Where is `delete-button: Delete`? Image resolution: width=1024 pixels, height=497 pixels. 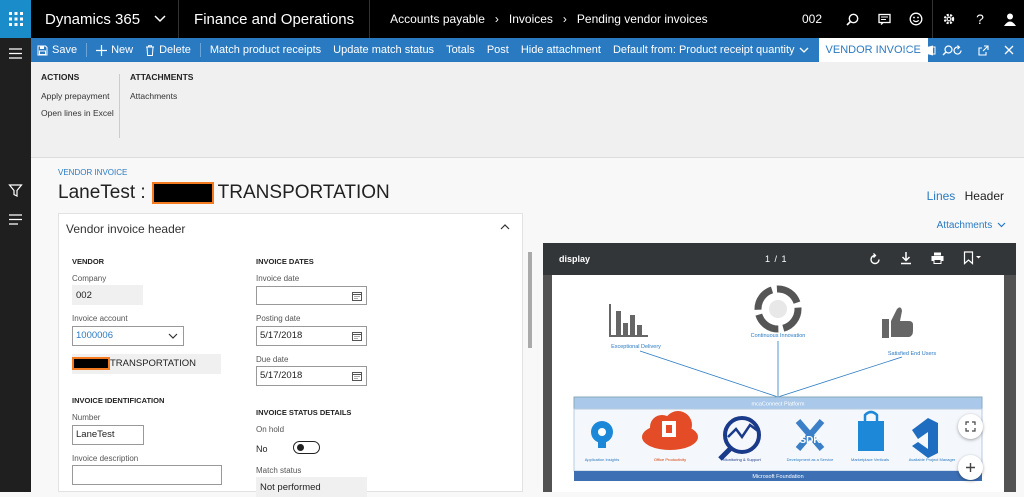
delete-button: Delete is located at coordinates (168, 50).